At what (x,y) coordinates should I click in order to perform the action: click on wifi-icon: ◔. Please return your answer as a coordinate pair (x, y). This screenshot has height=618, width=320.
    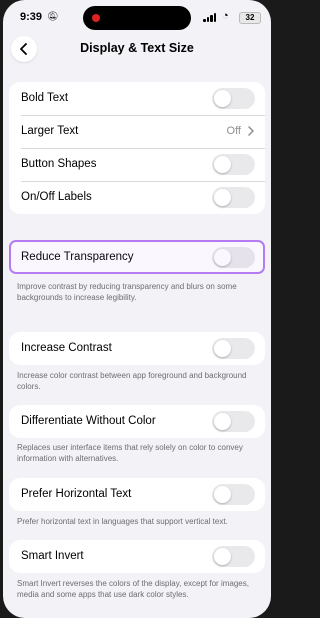
    Looking at the image, I should click on (225, 16).